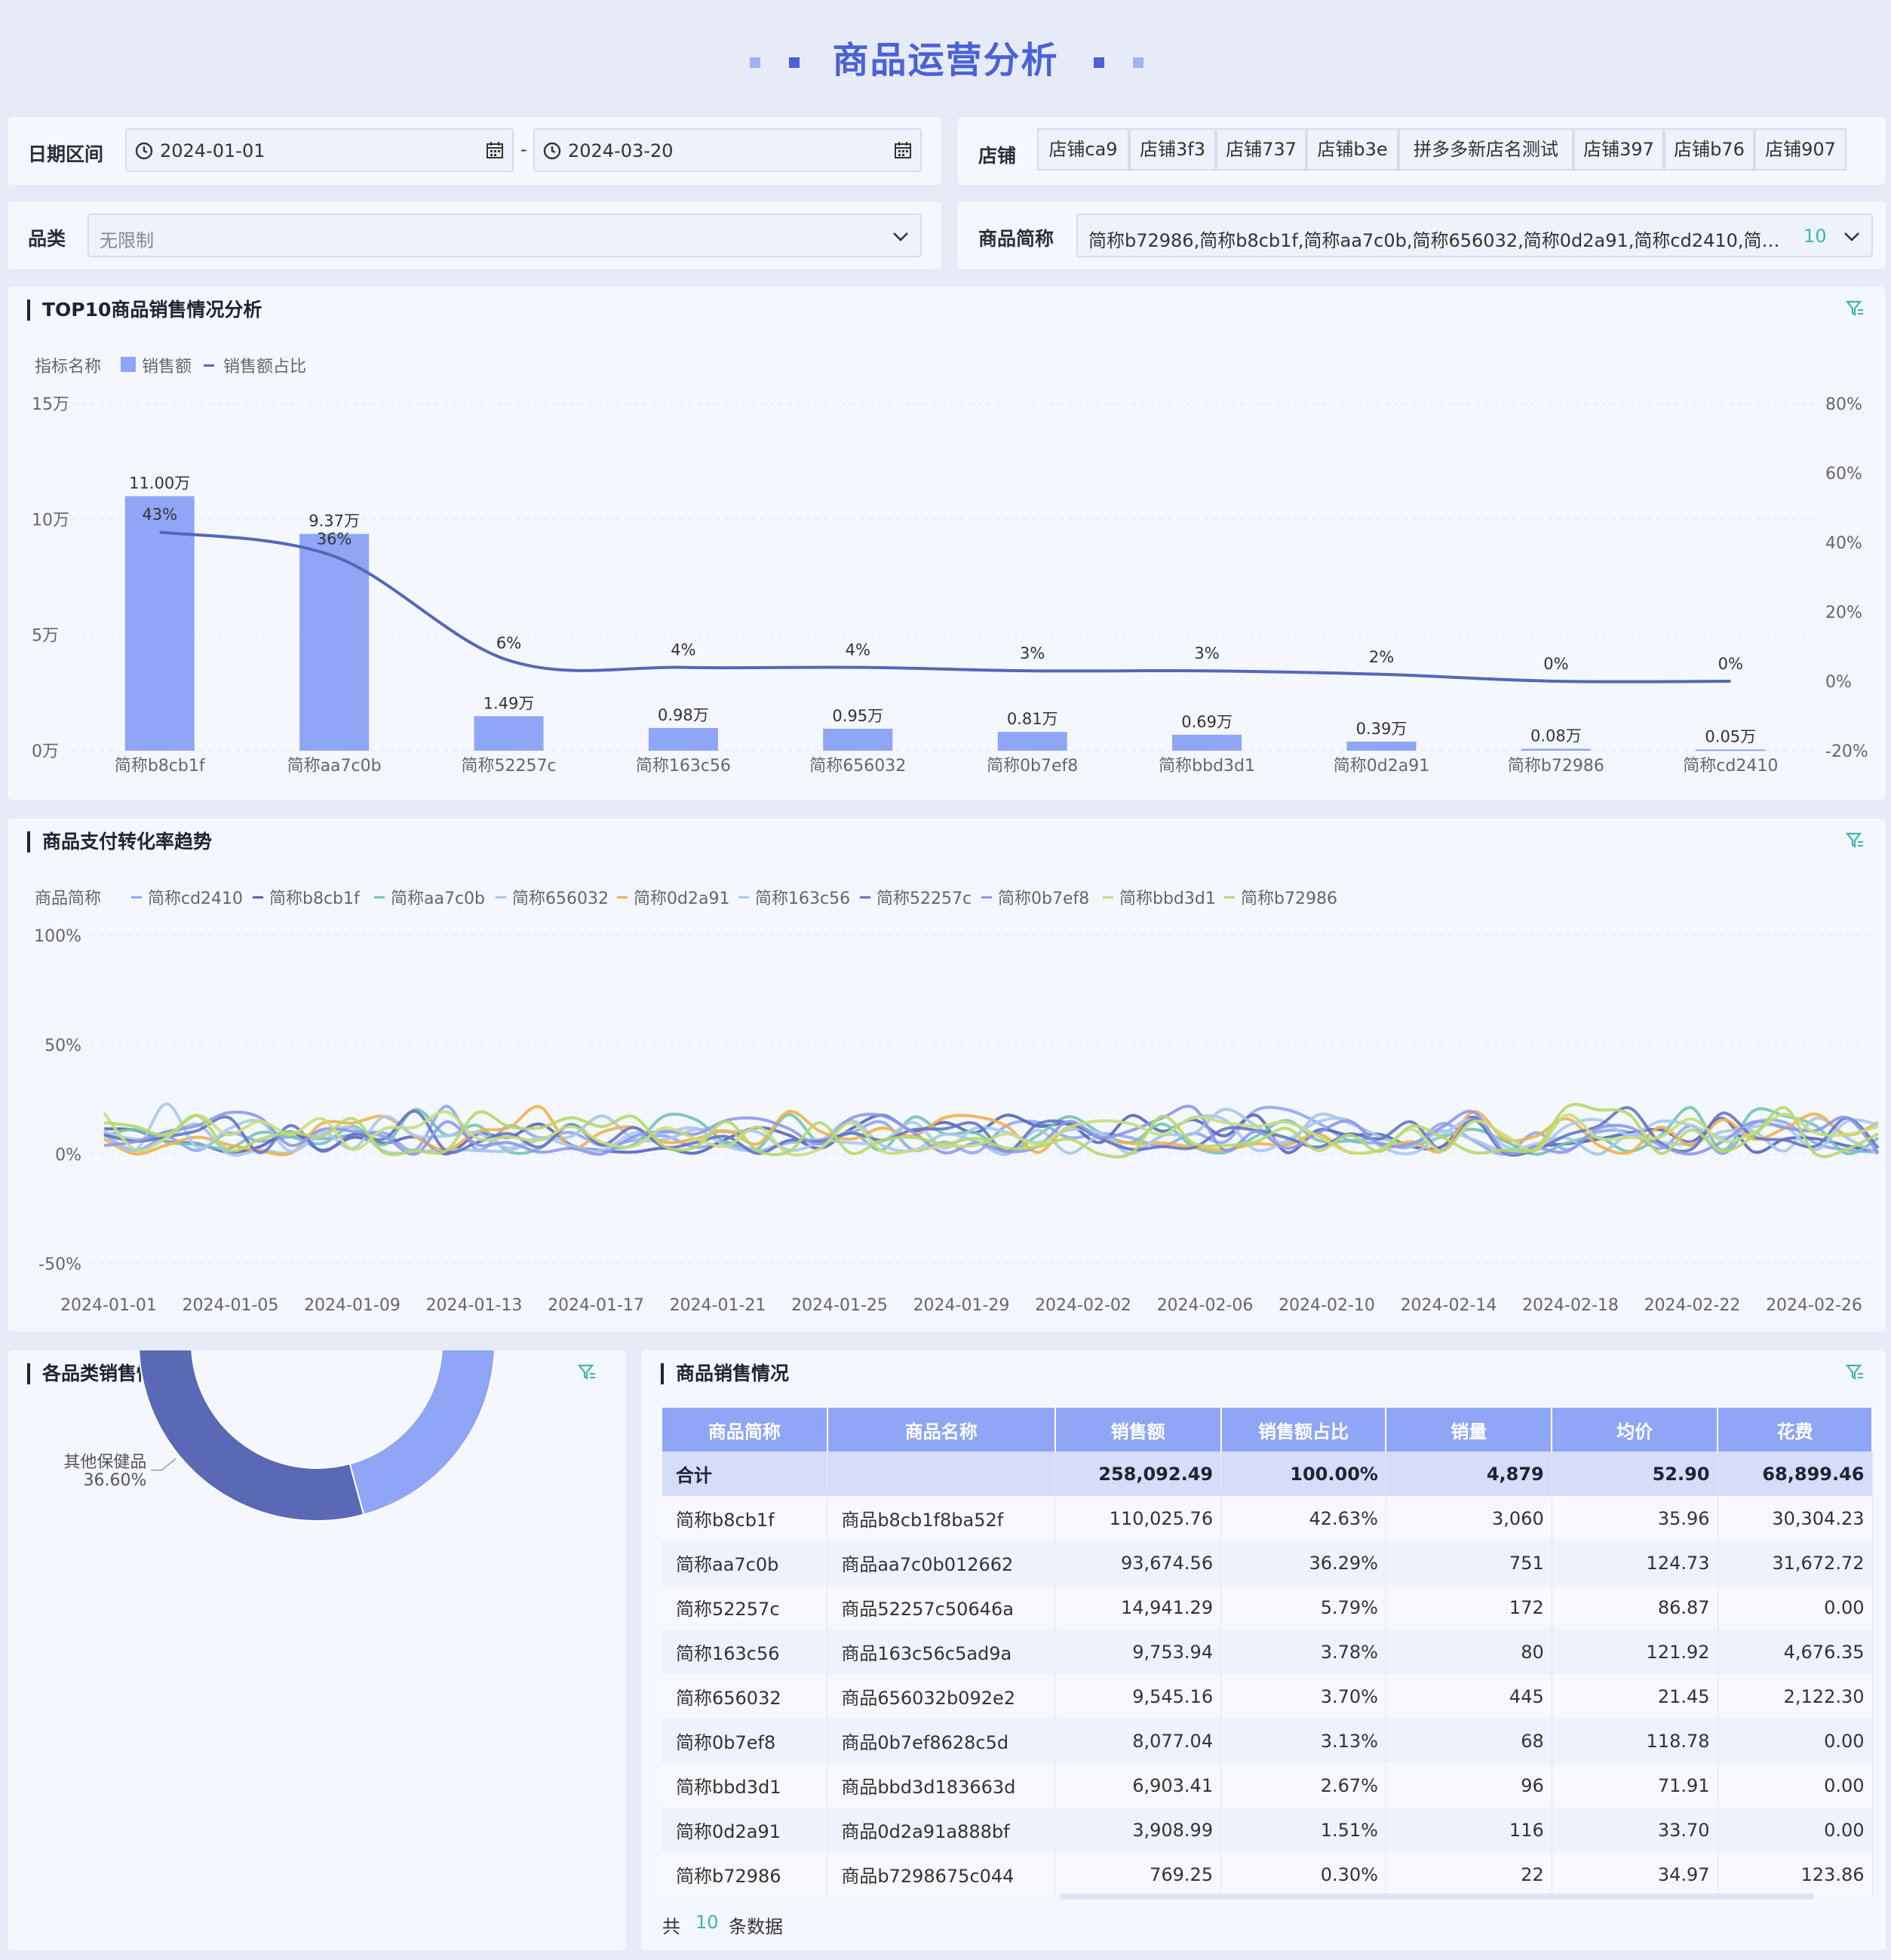  What do you see at coordinates (1838, 682) in the screenshot?
I see `y2-tick-label: 0%` at bounding box center [1838, 682].